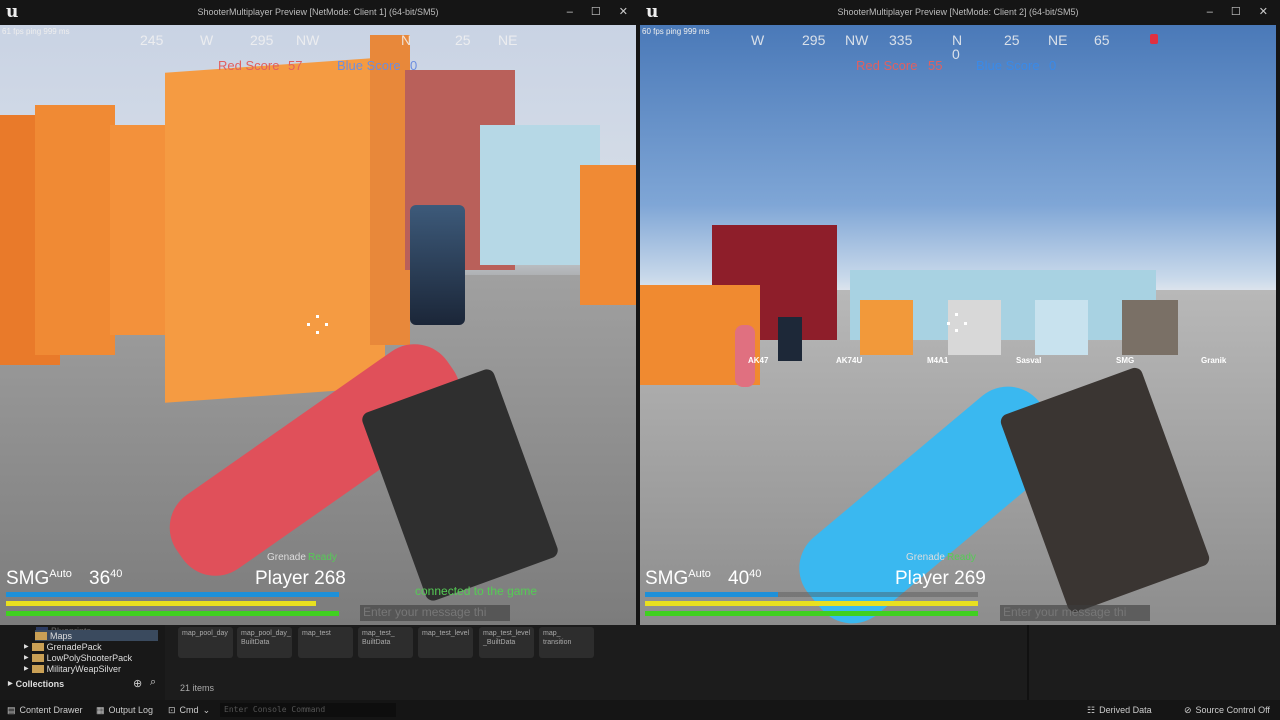 Image resolution: width=1280 pixels, height=720 pixels. I want to click on asset-tile: map_ transition, so click(566, 642).